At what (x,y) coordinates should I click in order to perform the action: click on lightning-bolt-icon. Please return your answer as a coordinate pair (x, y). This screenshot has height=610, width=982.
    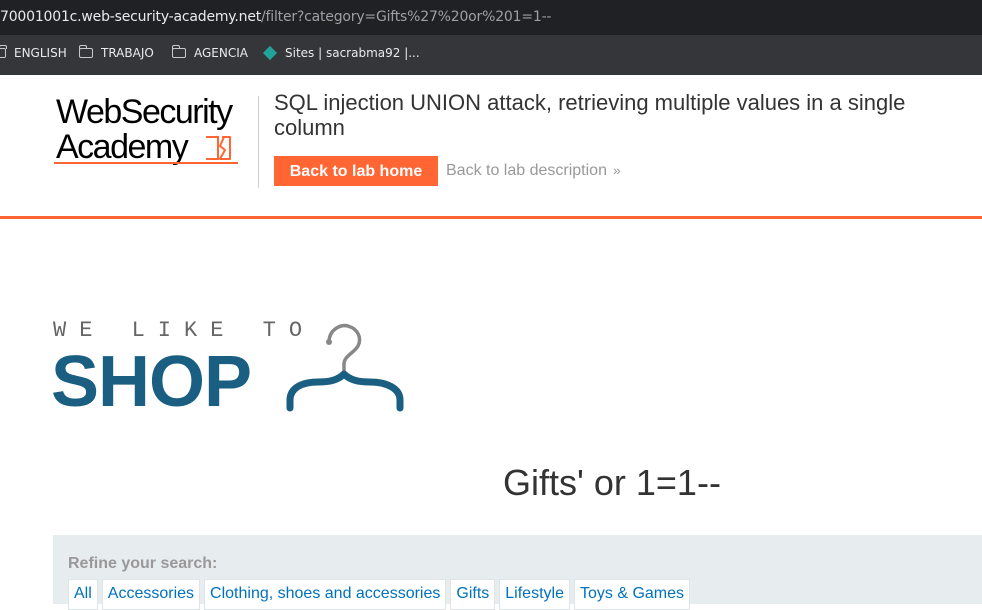
    Looking at the image, I should click on (218, 148).